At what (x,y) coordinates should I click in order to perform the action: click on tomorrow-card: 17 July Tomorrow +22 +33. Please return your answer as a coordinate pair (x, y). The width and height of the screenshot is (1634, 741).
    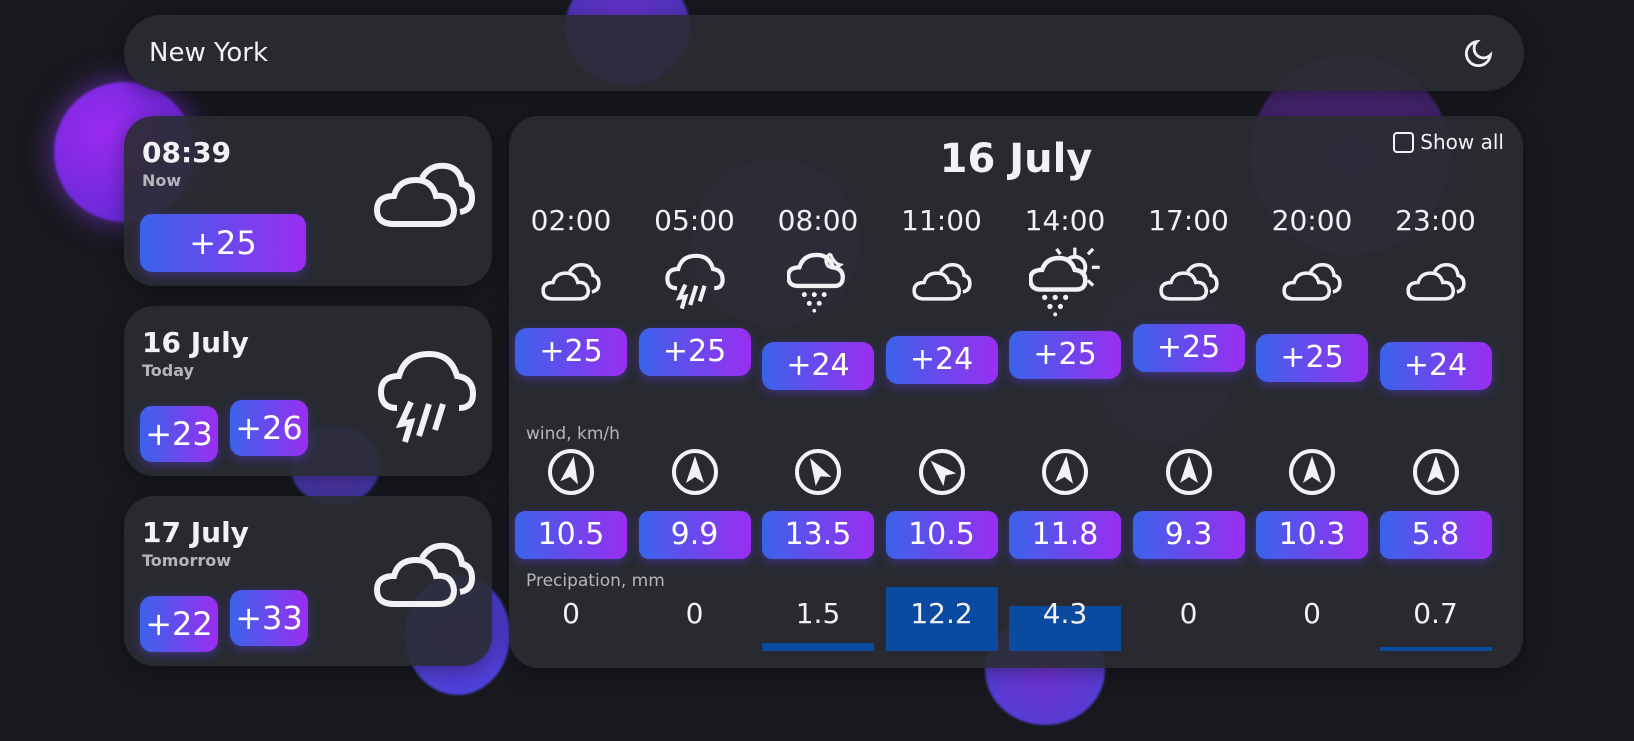
    Looking at the image, I should click on (308, 581).